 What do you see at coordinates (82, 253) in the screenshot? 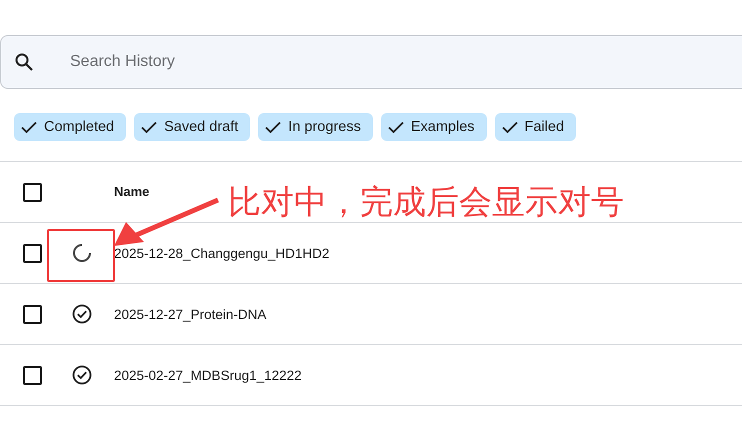
I see `spinner-icon` at bounding box center [82, 253].